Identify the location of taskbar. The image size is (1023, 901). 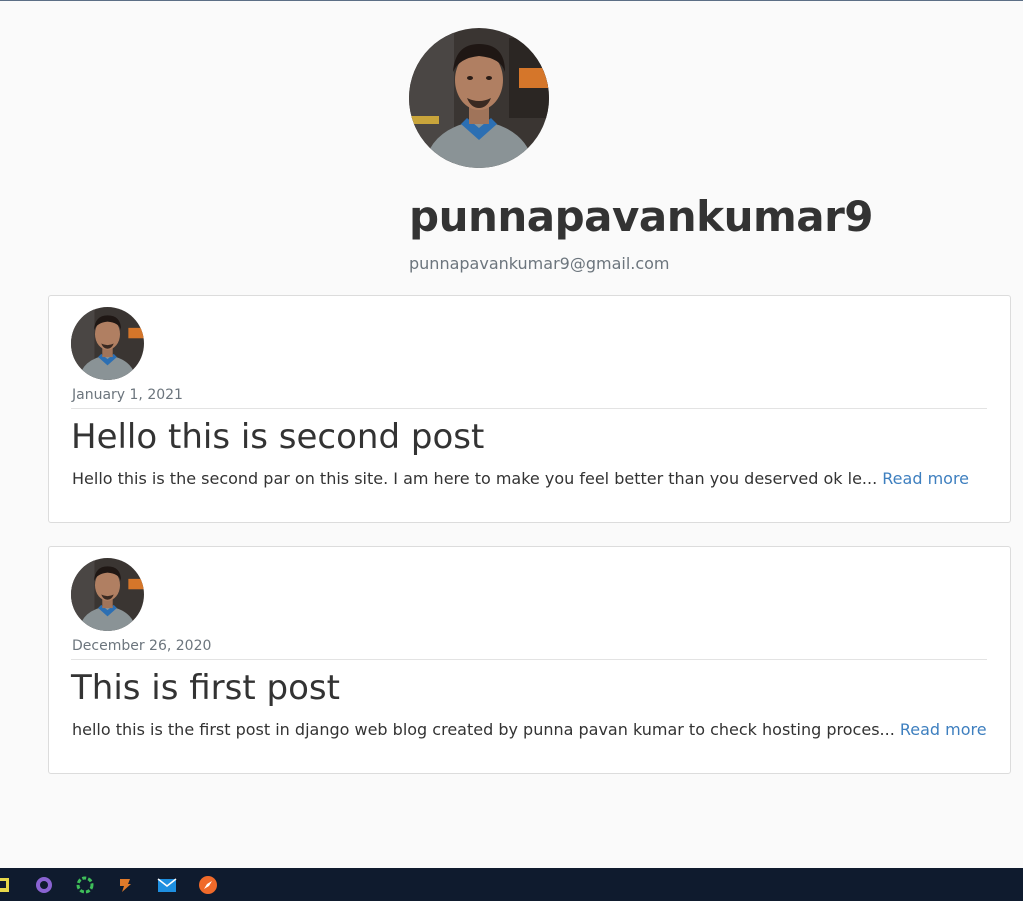
(511, 884).